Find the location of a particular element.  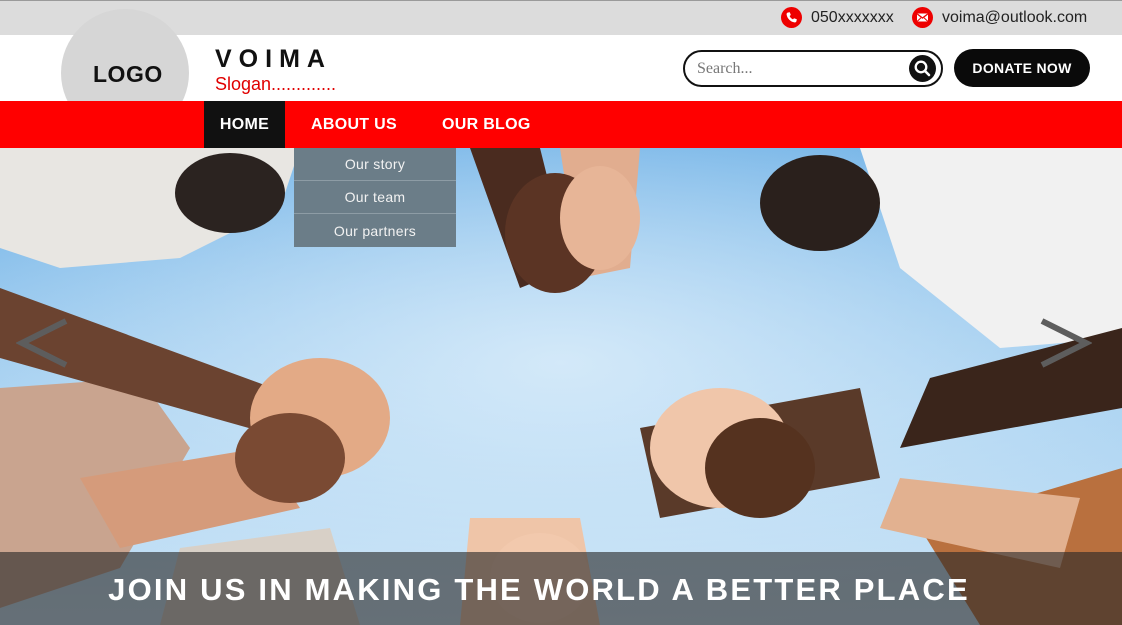

dropdown-item-our-team: Our team is located at coordinates (375, 197).